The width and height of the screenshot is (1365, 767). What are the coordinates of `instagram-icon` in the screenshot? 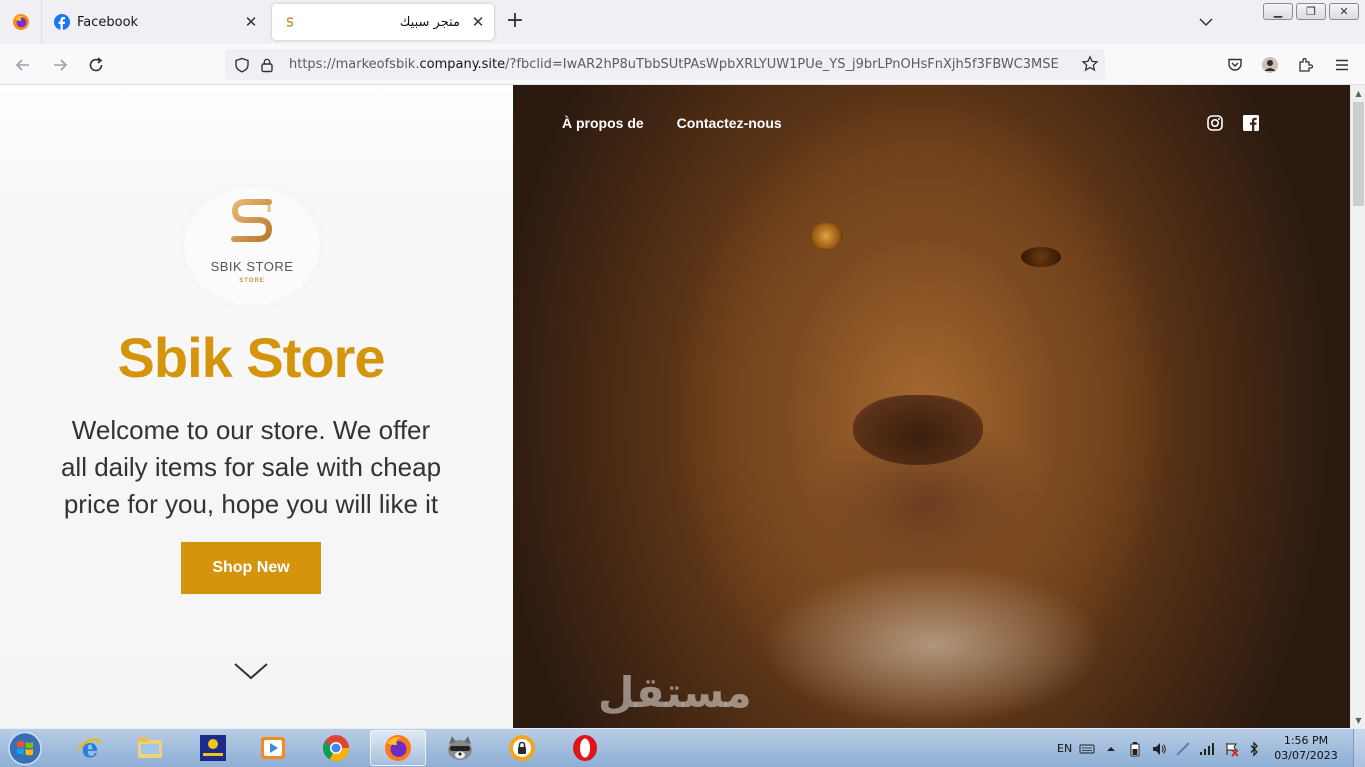 It's located at (1215, 123).